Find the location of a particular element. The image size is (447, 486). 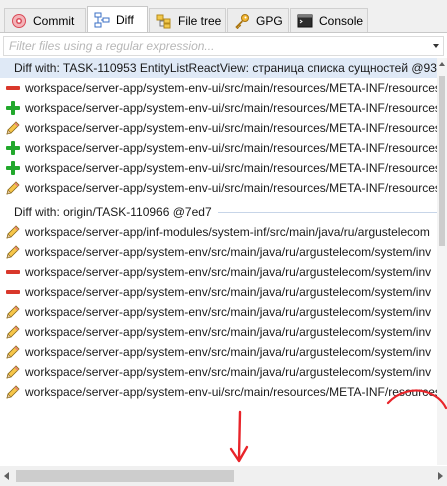

console-icon is located at coordinates (305, 21).